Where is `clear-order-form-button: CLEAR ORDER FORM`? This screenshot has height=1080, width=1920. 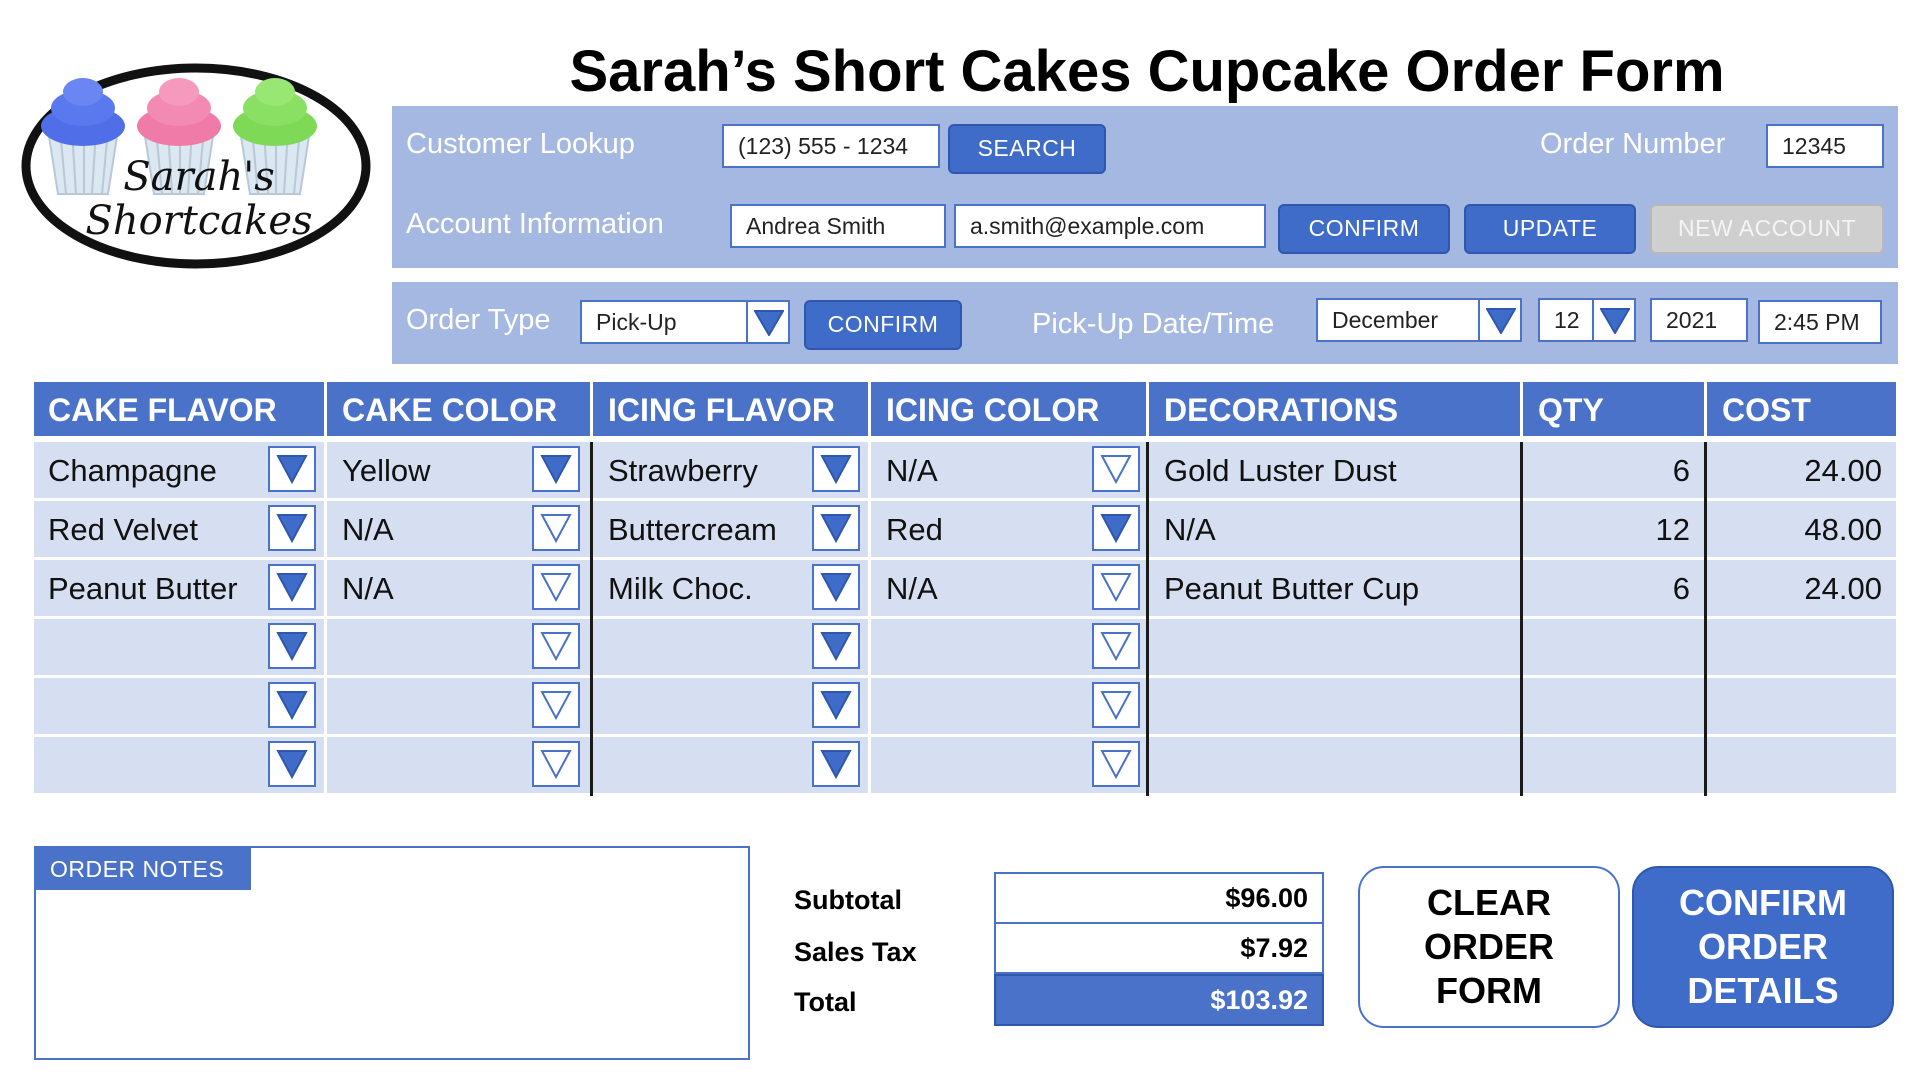 clear-order-form-button: CLEAR ORDER FORM is located at coordinates (1489, 947).